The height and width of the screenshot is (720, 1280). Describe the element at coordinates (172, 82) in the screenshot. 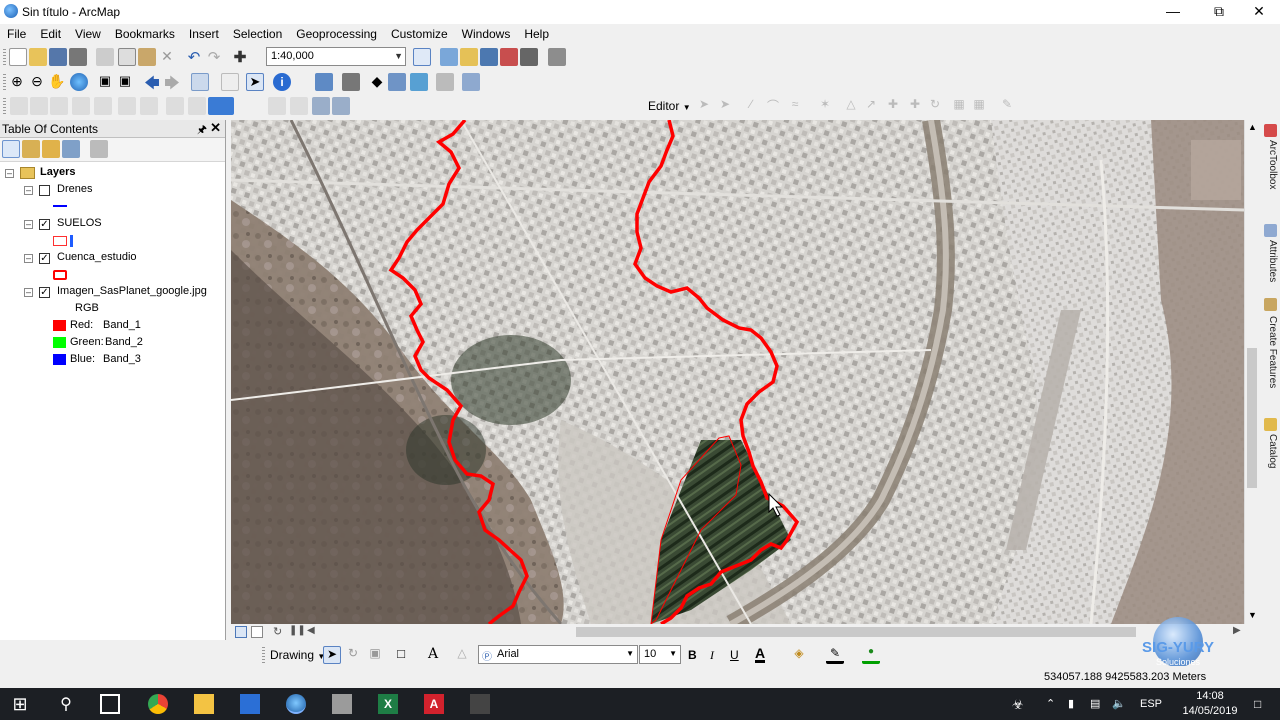

I see `go-forward-icon: 🡆` at that location.